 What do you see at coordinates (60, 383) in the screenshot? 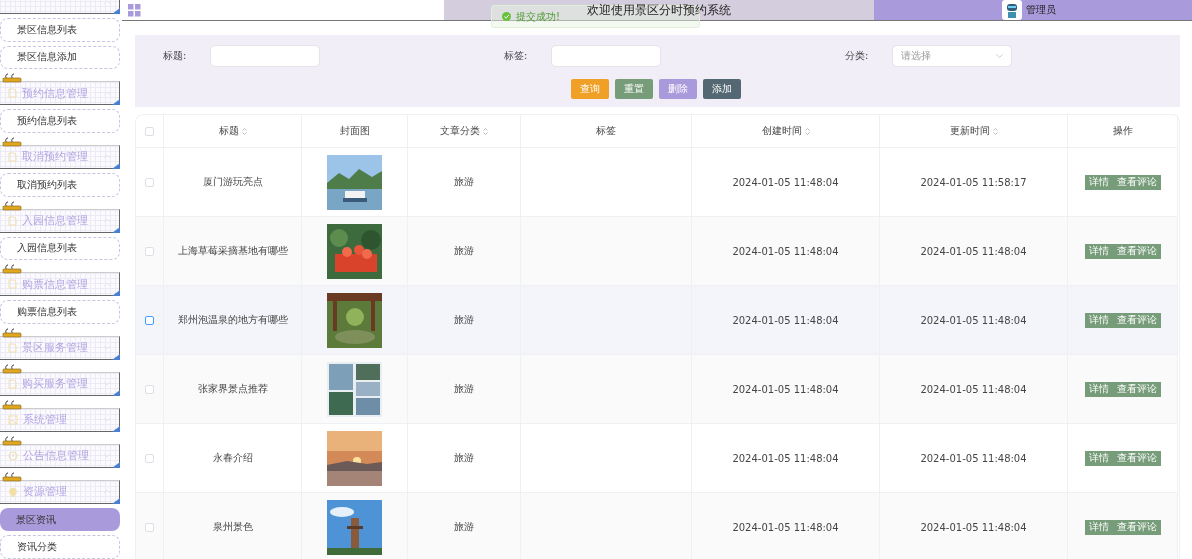
I see `menu-header: 购买服务管理` at bounding box center [60, 383].